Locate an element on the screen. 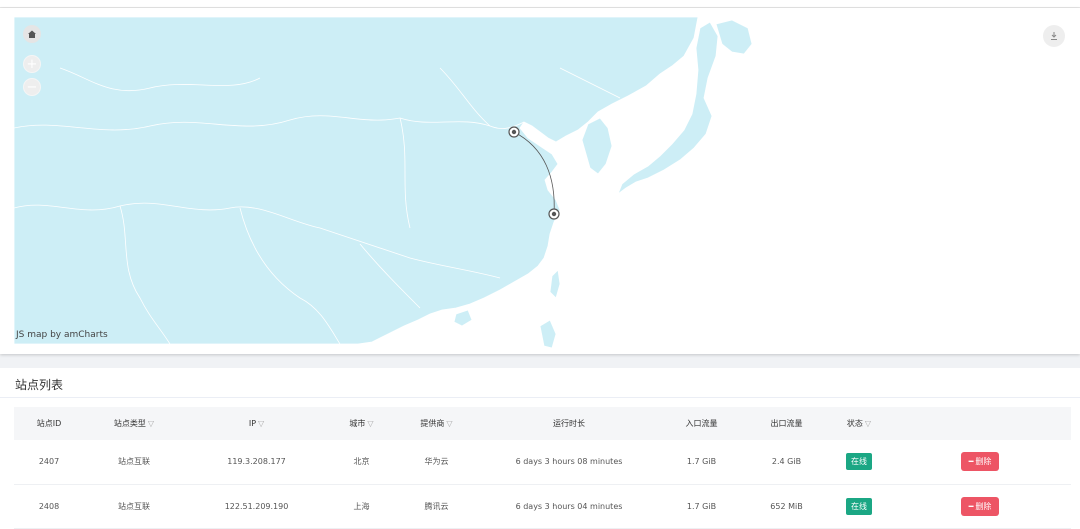 The height and width of the screenshot is (529, 1080). cell-id: 2408 is located at coordinates (49, 506).